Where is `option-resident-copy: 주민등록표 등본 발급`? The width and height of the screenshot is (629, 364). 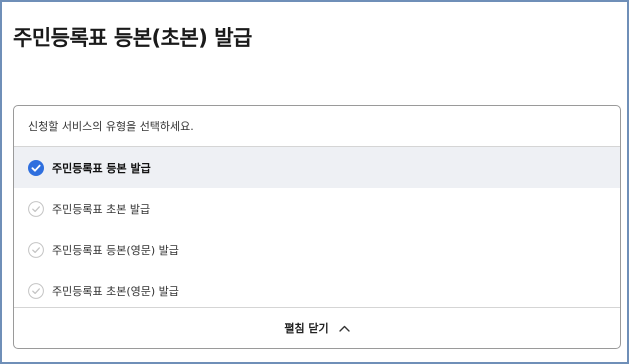 option-resident-copy: 주민등록표 등본 발급 is located at coordinates (317, 167).